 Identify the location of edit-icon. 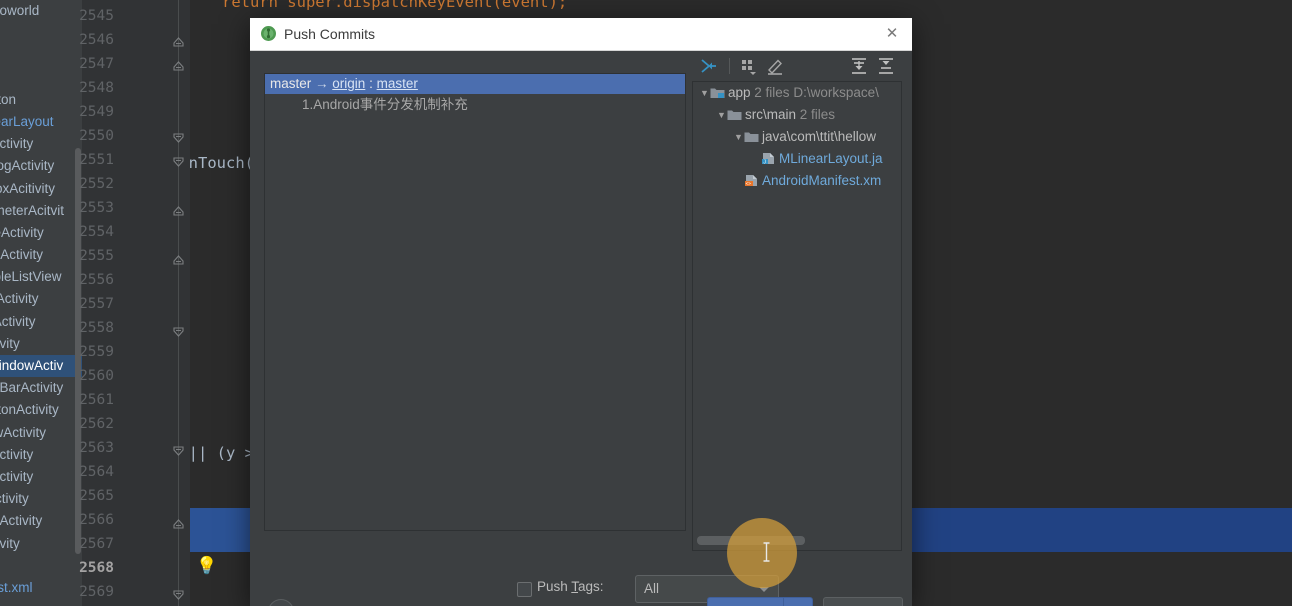
(775, 66).